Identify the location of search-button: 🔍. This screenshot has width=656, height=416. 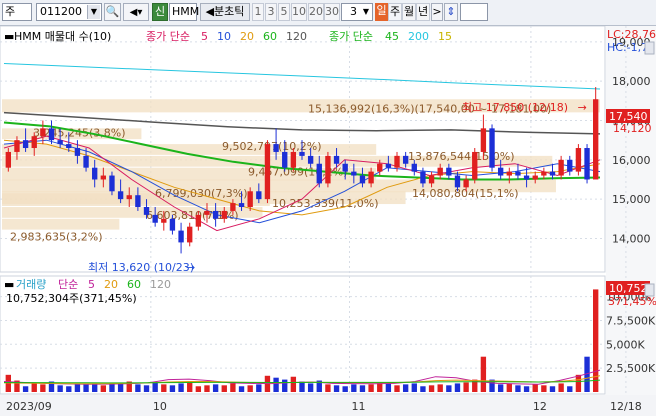
(112, 12).